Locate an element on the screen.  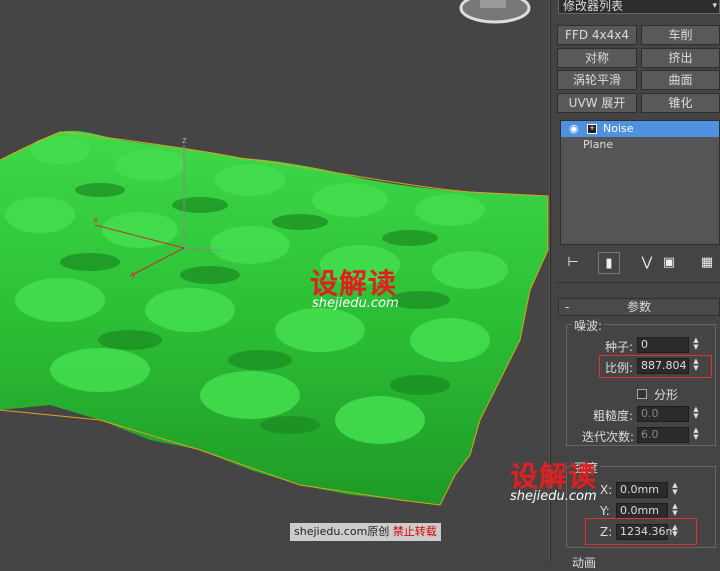
modifier-button-symmetry: 对称 is located at coordinates (597, 58).